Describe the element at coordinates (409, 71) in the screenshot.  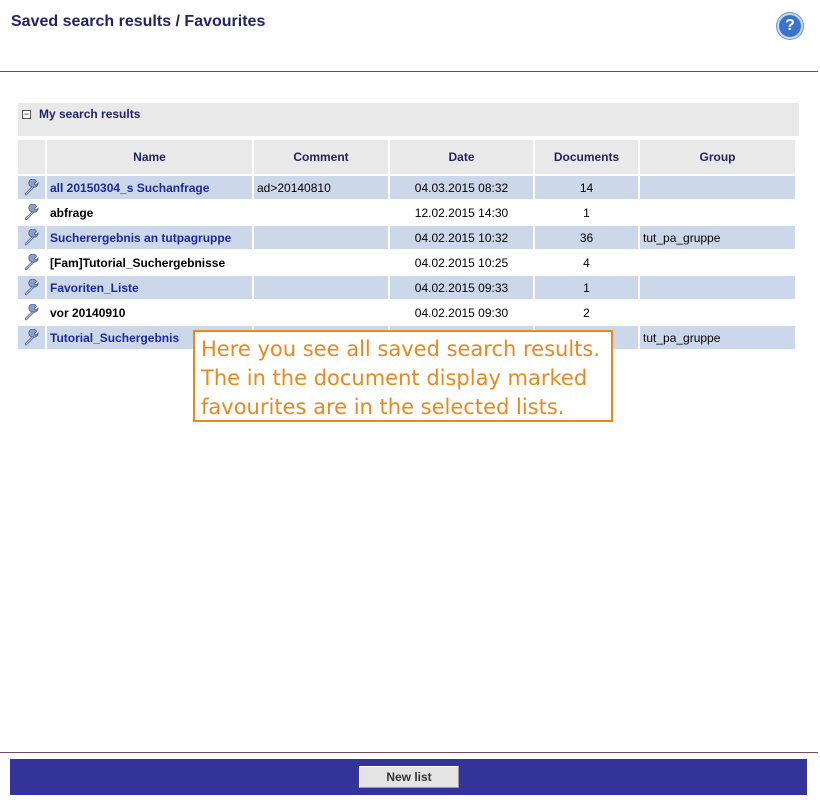
I see `title-divider` at that location.